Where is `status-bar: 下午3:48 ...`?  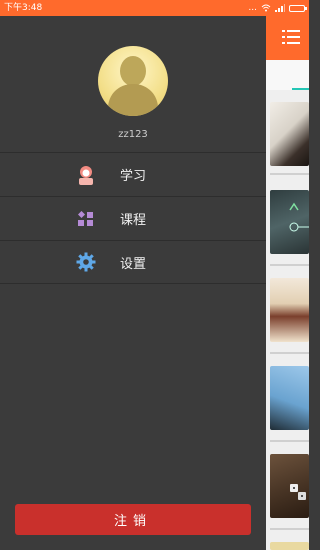 status-bar: 下午3:48 ... is located at coordinates (154, 8).